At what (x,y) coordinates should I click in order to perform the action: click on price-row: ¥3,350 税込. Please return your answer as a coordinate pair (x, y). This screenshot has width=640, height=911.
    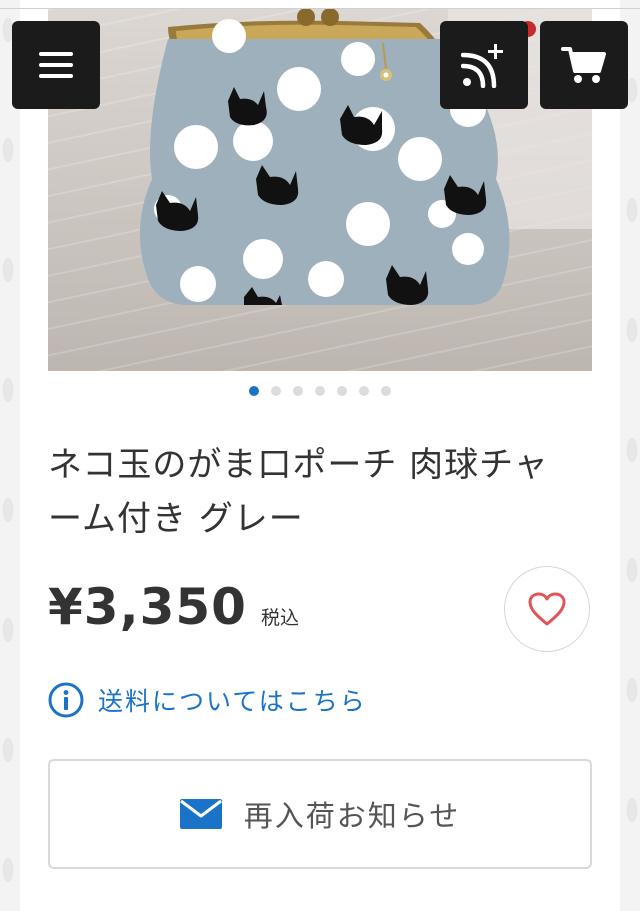
    Looking at the image, I should click on (173, 607).